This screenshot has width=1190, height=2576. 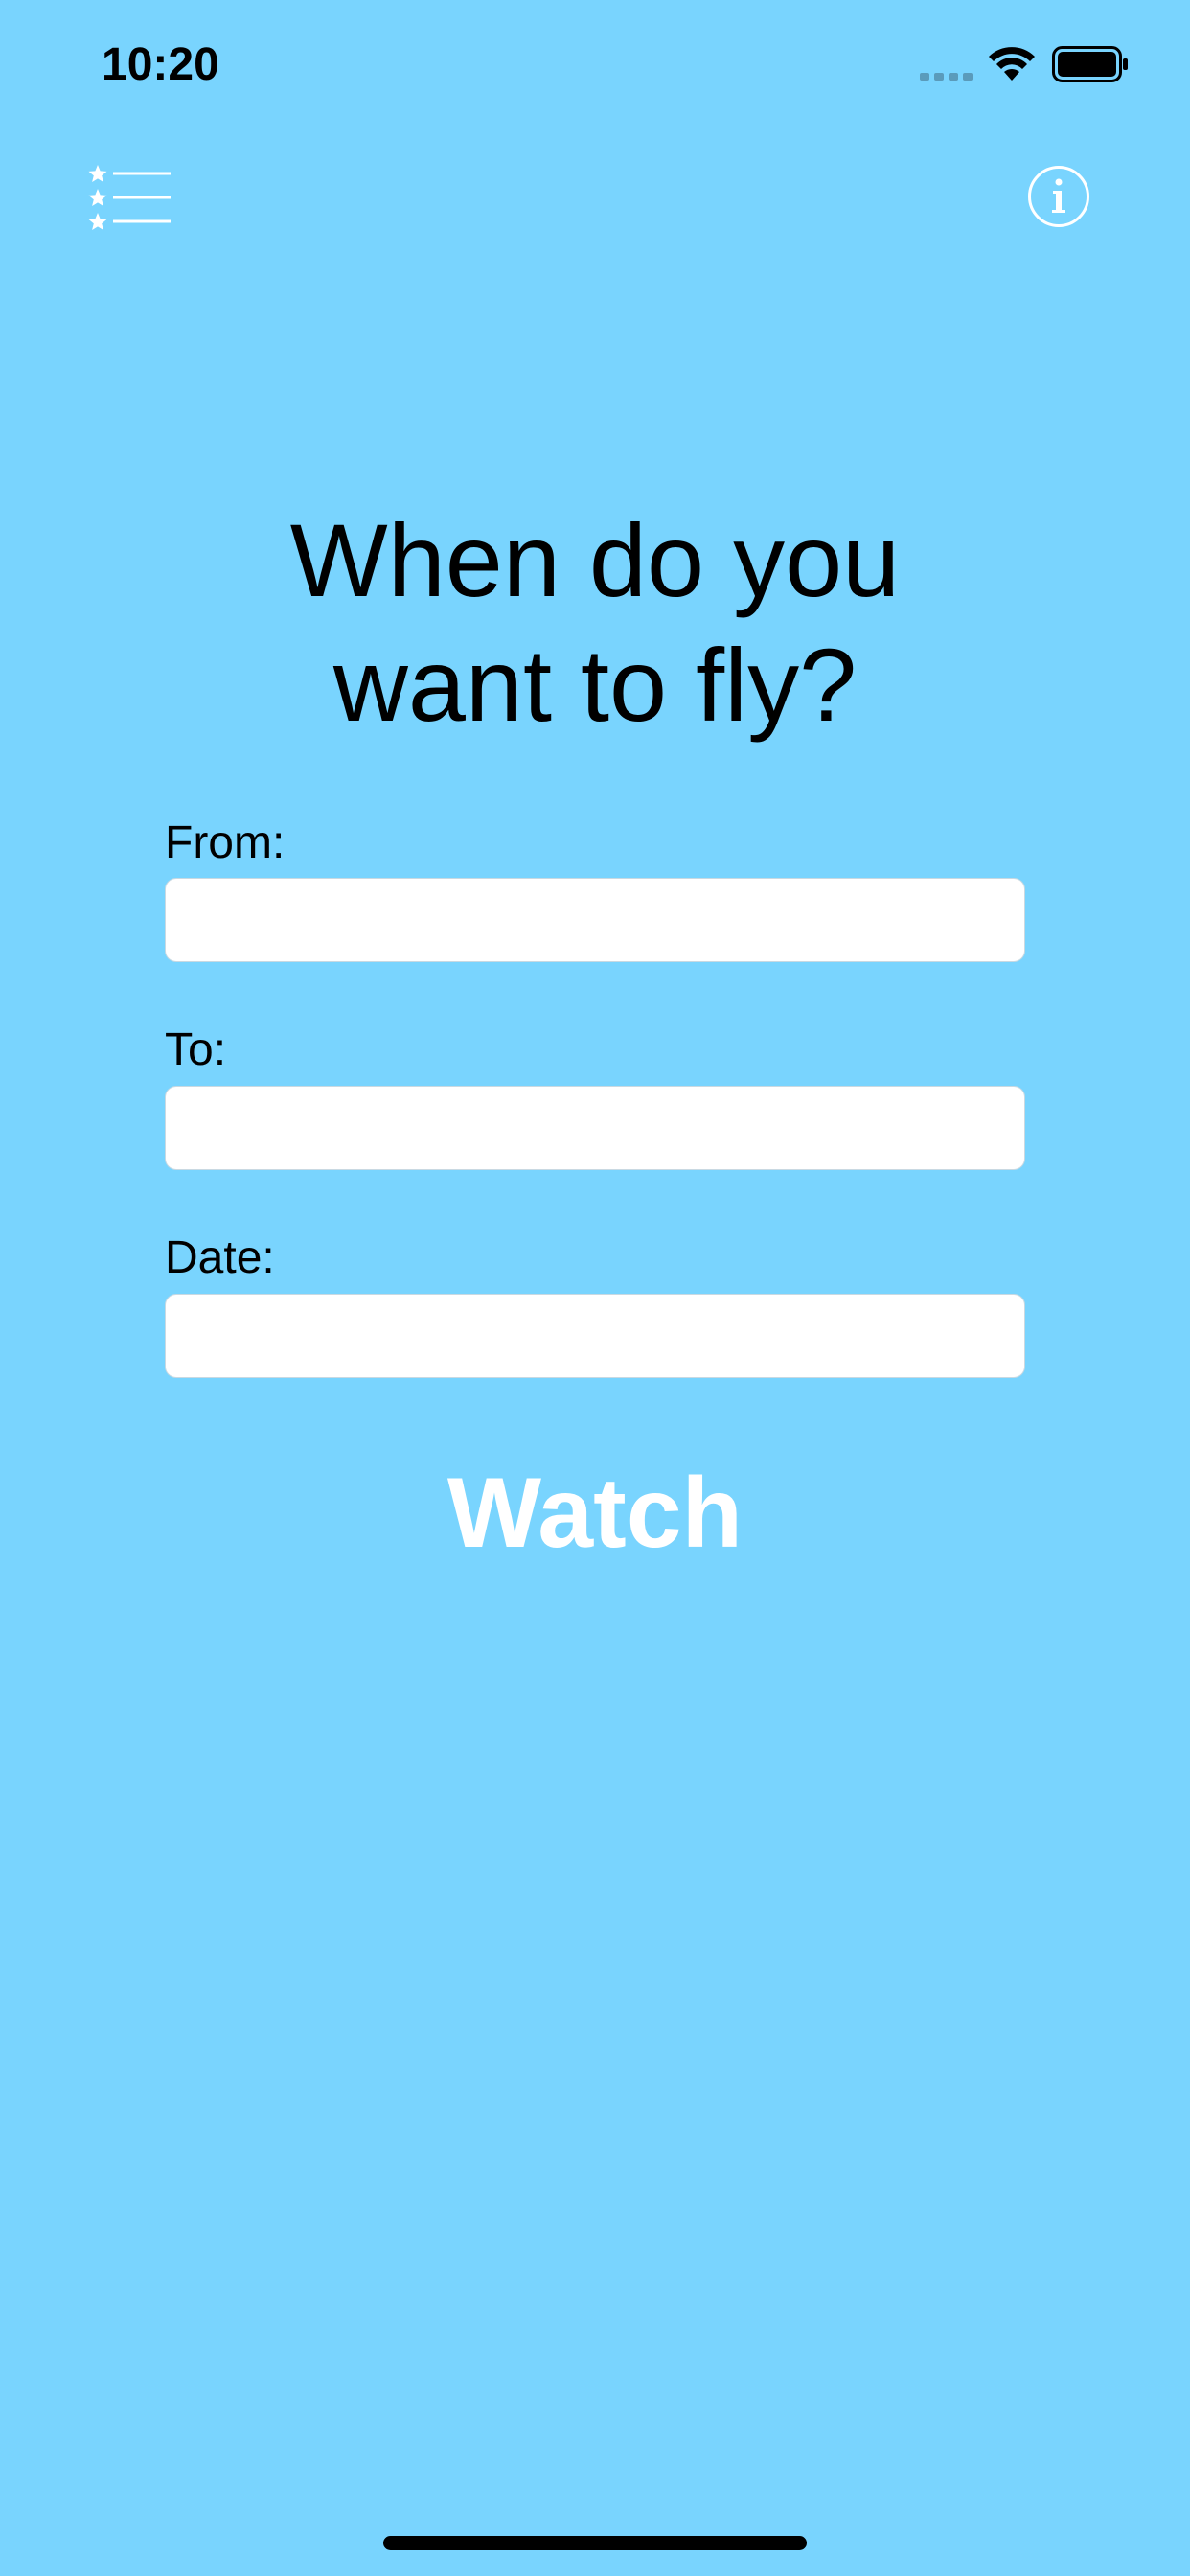 I want to click on home-indicator, so click(x=595, y=2543).